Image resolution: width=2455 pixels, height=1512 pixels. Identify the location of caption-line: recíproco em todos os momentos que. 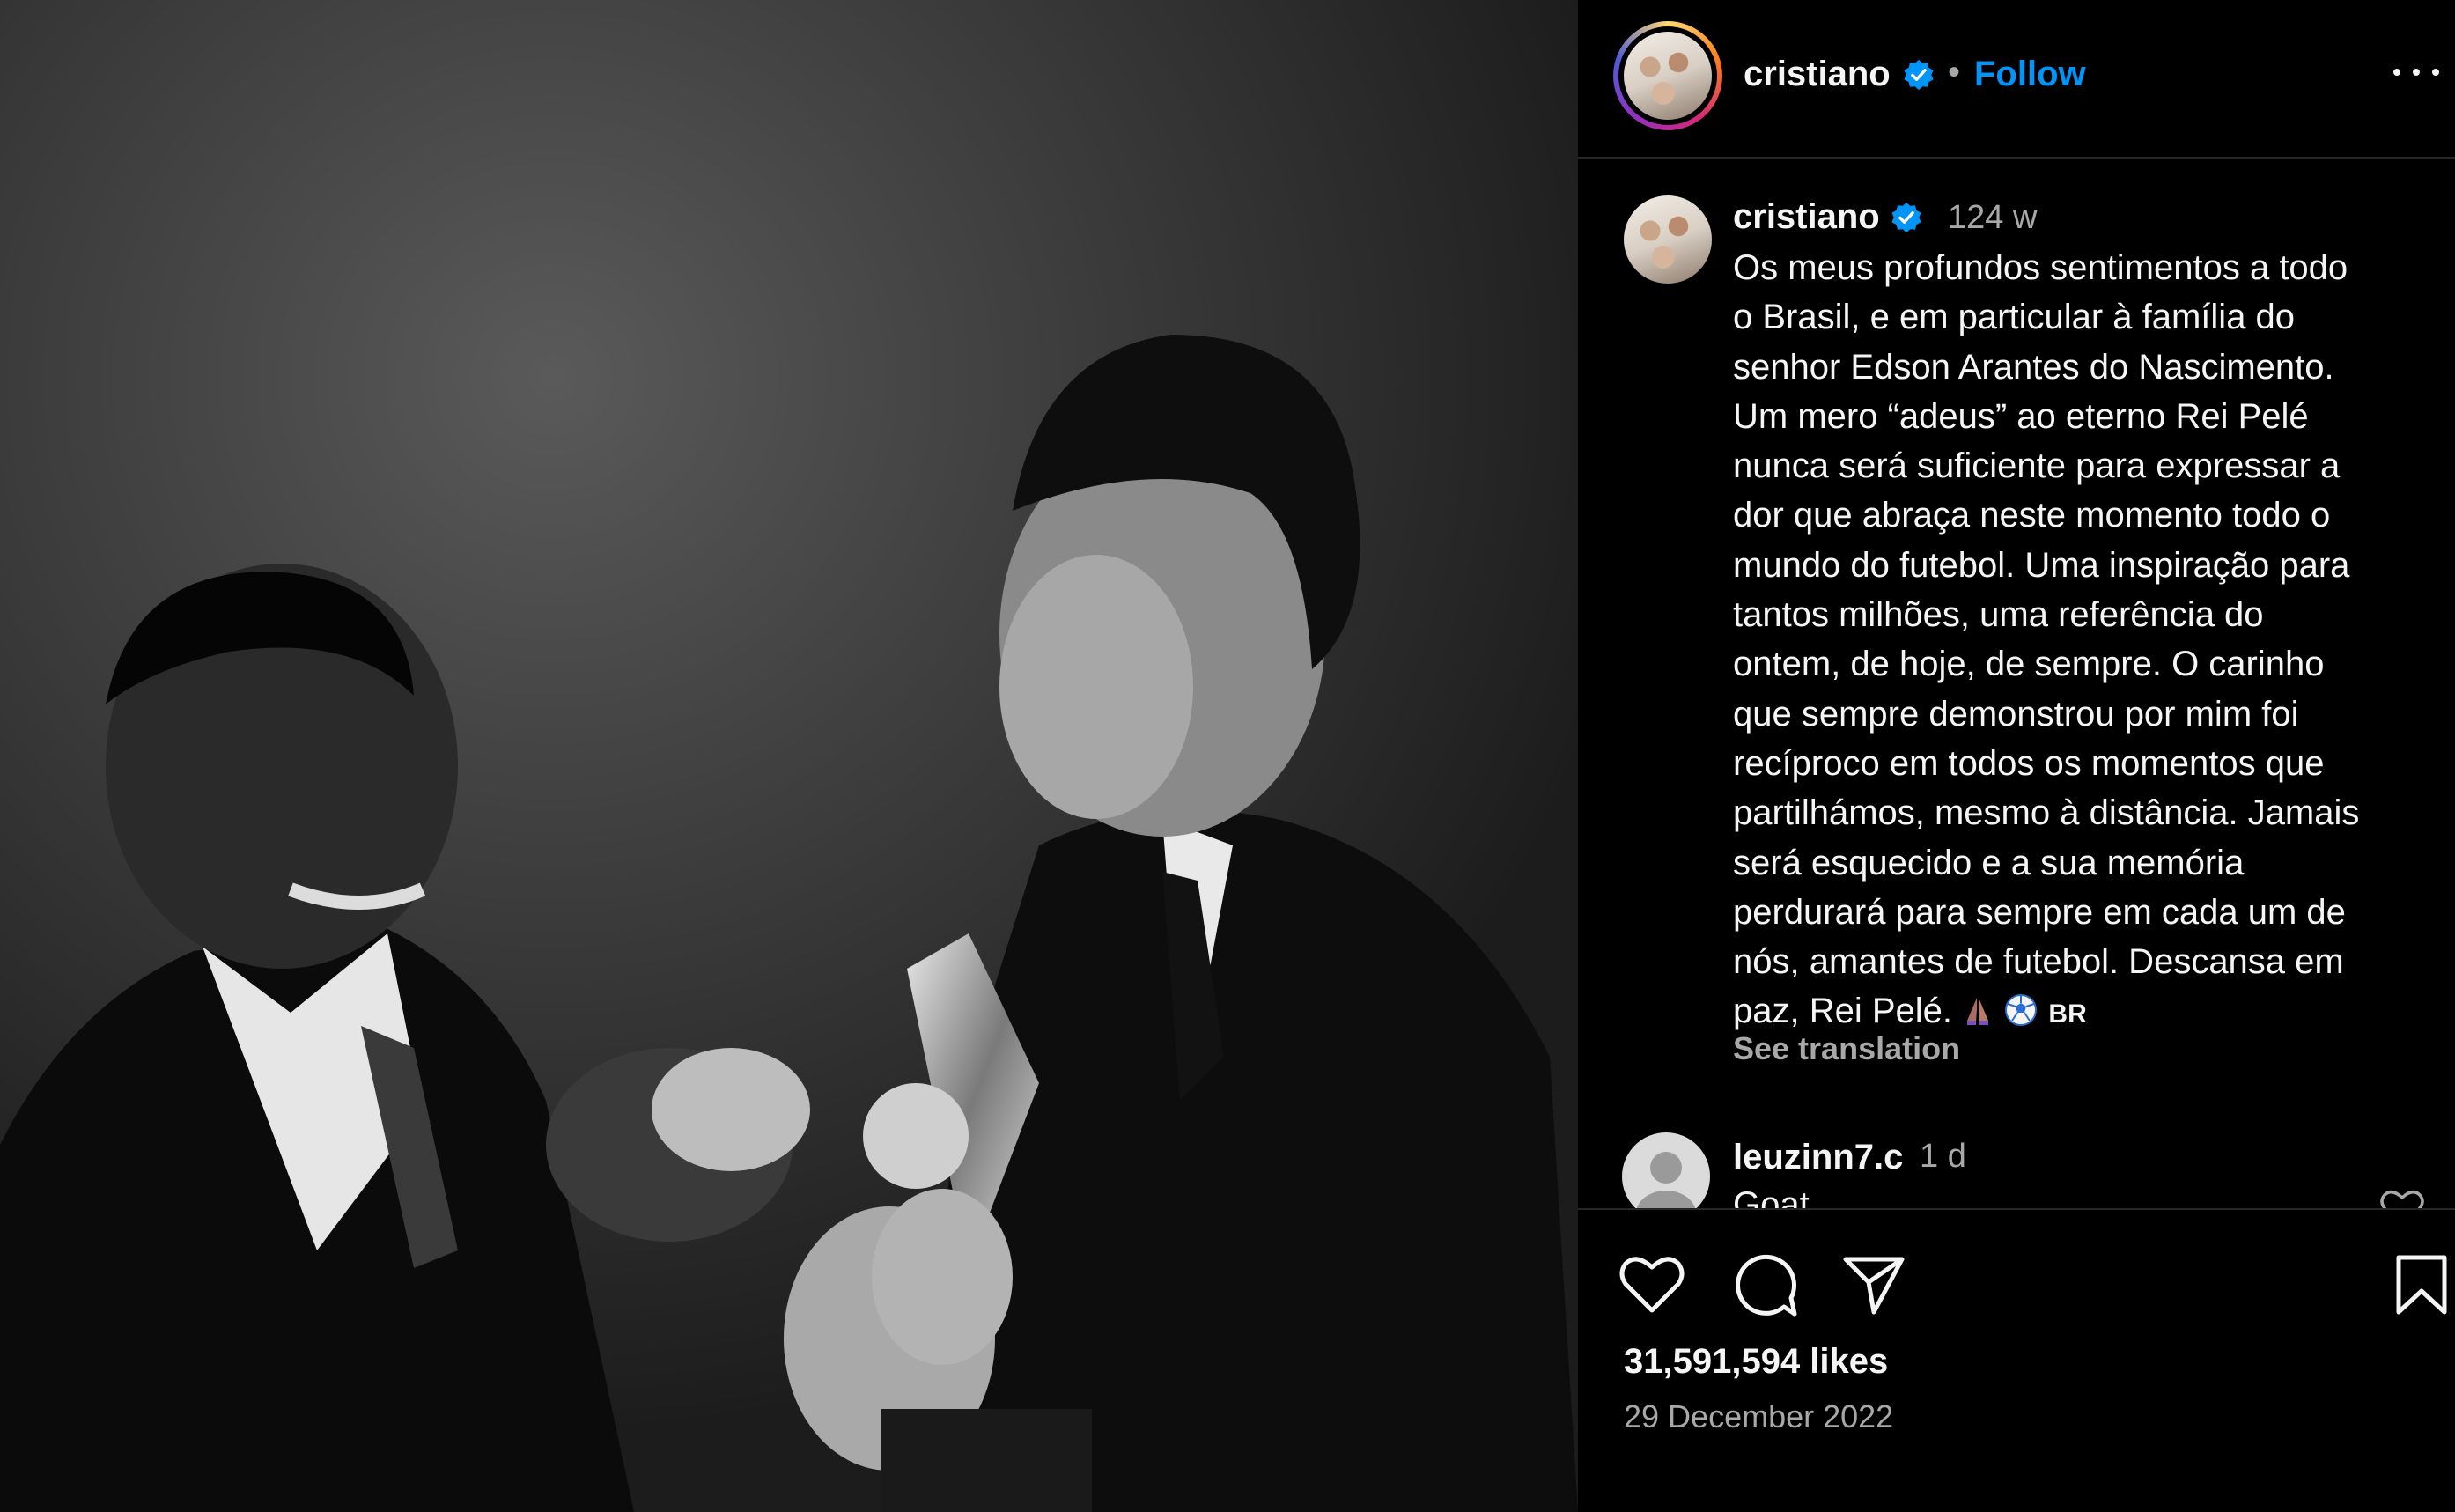
(2029, 763).